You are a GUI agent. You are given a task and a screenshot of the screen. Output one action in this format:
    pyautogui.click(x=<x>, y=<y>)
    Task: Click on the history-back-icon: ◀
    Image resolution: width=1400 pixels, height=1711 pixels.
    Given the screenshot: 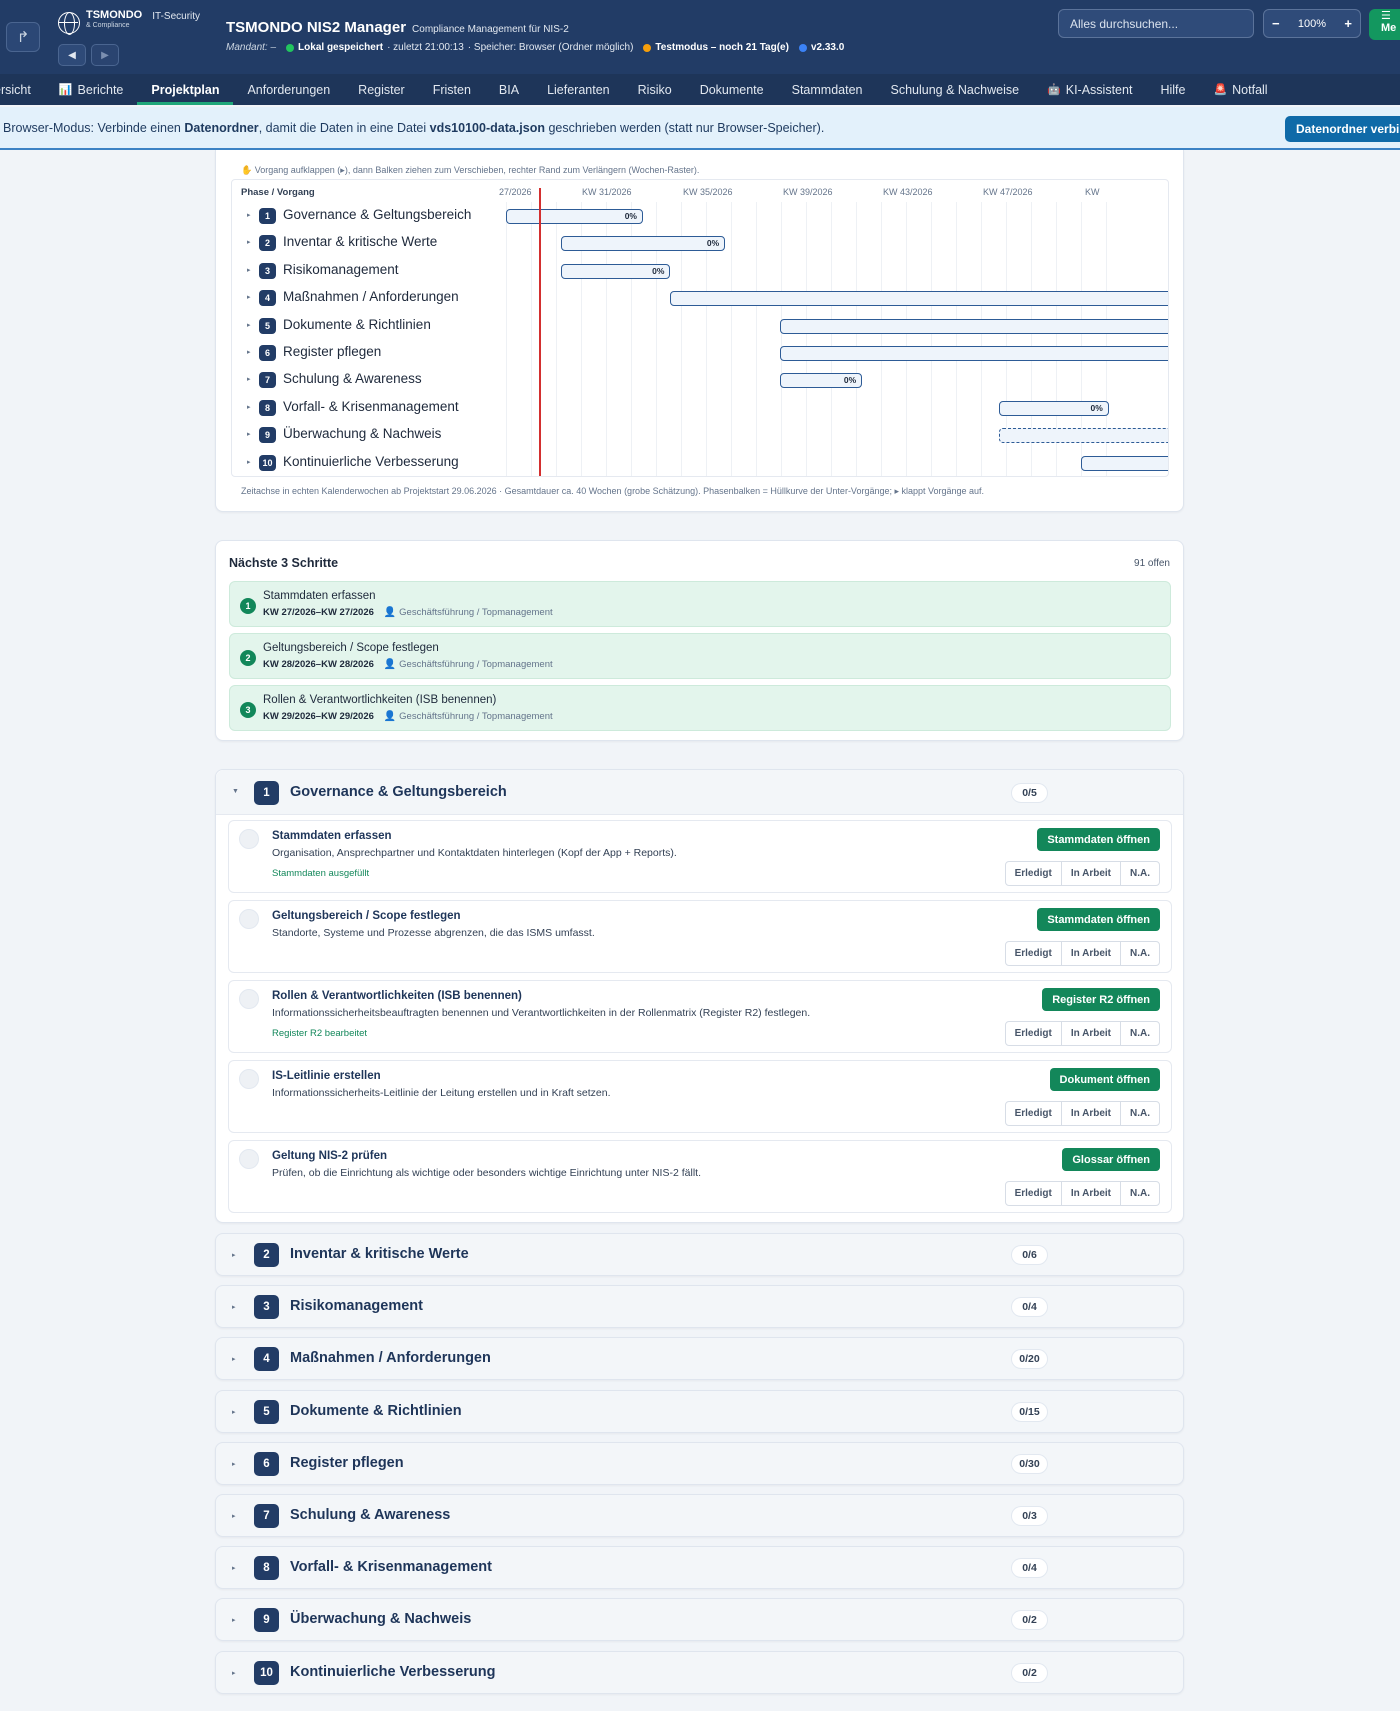 What is the action you would take?
    pyautogui.click(x=72, y=55)
    